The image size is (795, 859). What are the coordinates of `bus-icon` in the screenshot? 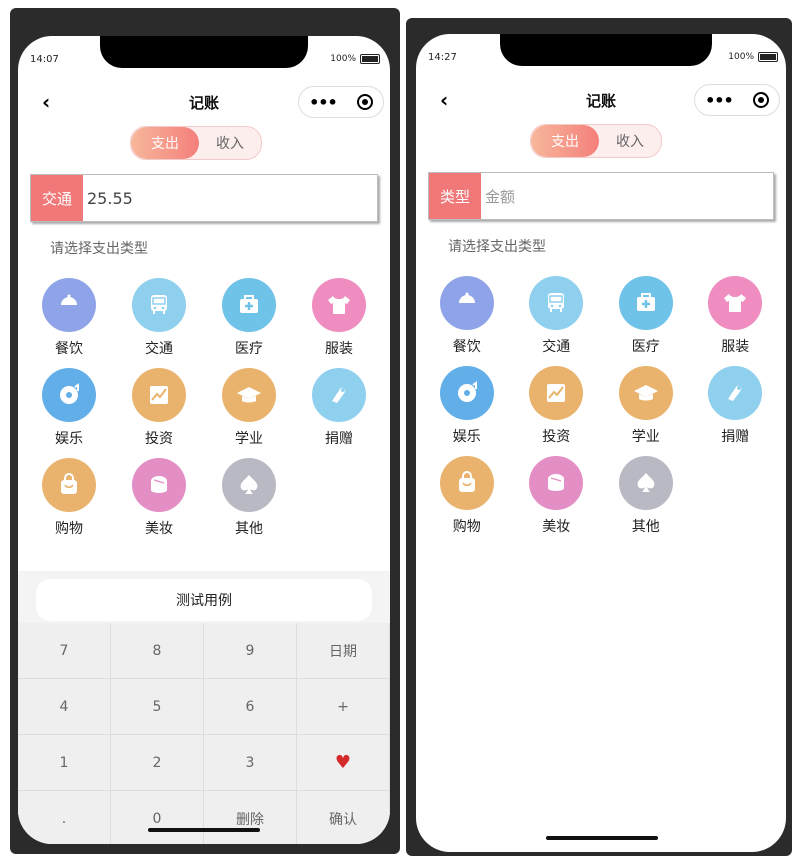 It's located at (159, 305).